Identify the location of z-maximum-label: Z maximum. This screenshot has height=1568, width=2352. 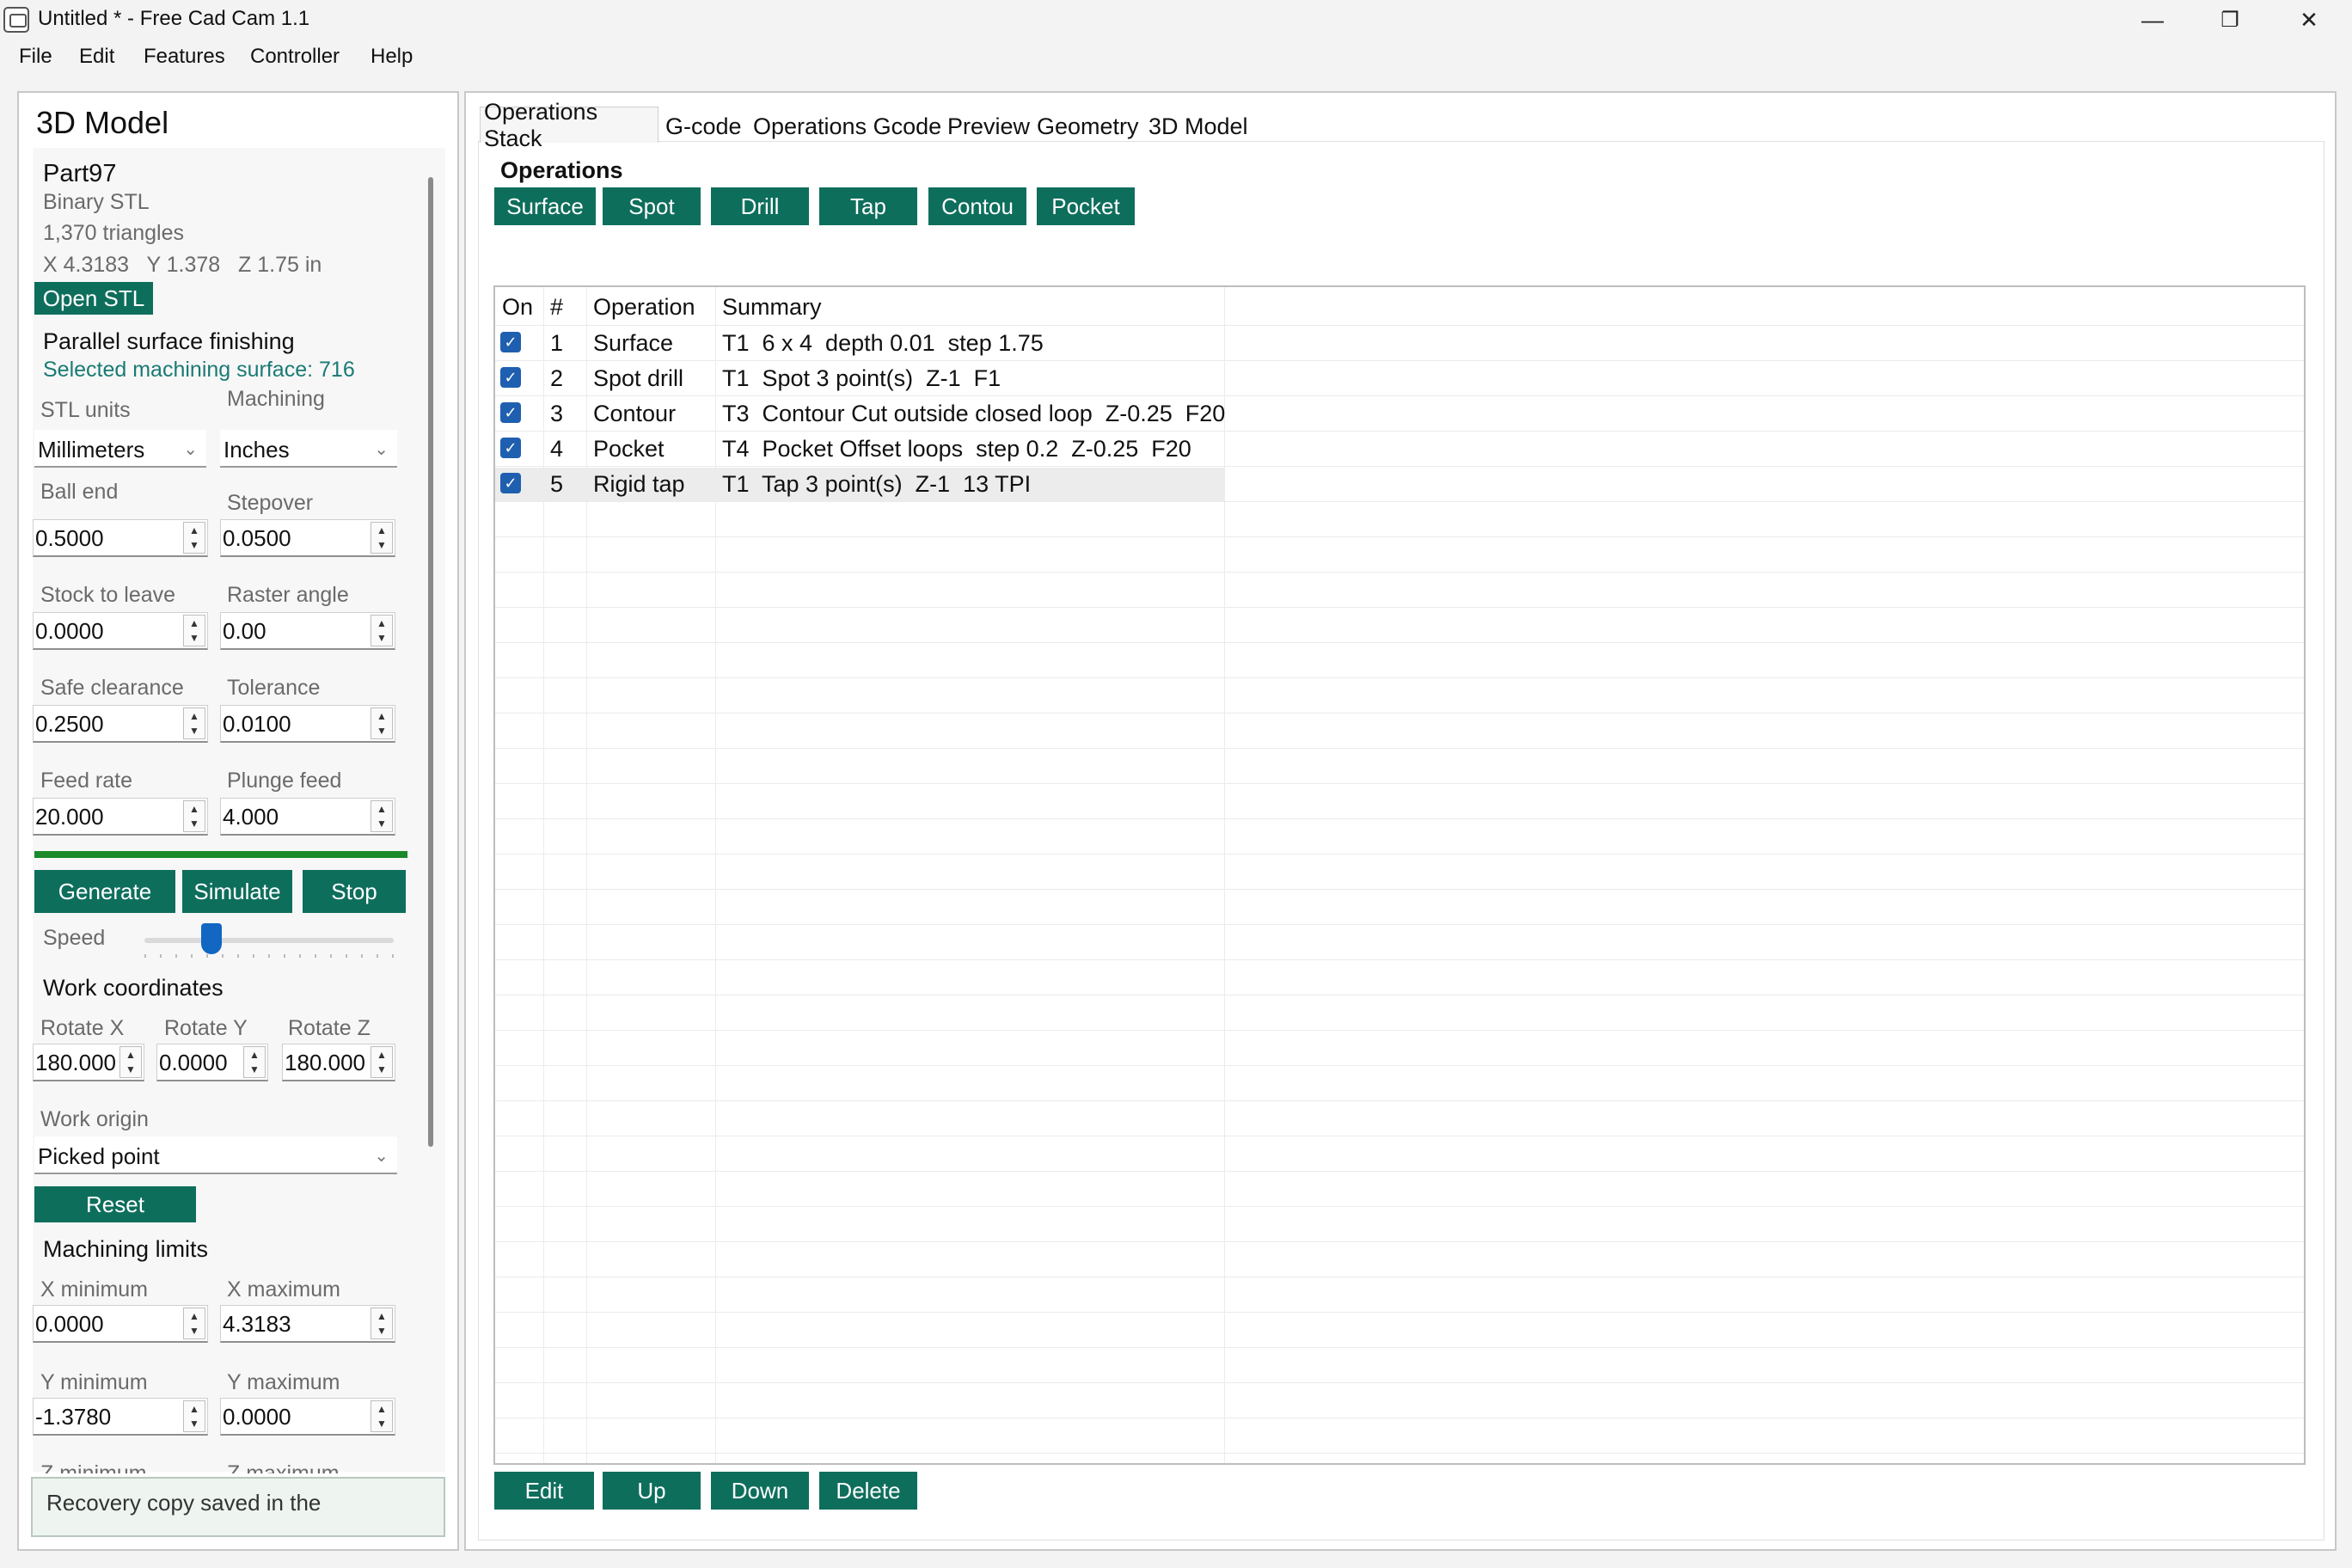
(283, 1467).